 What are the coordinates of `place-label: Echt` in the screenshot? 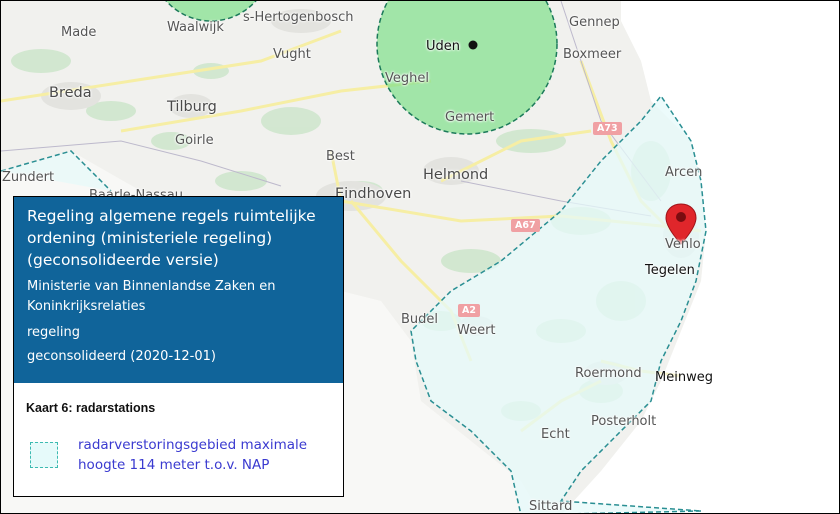 It's located at (555, 434).